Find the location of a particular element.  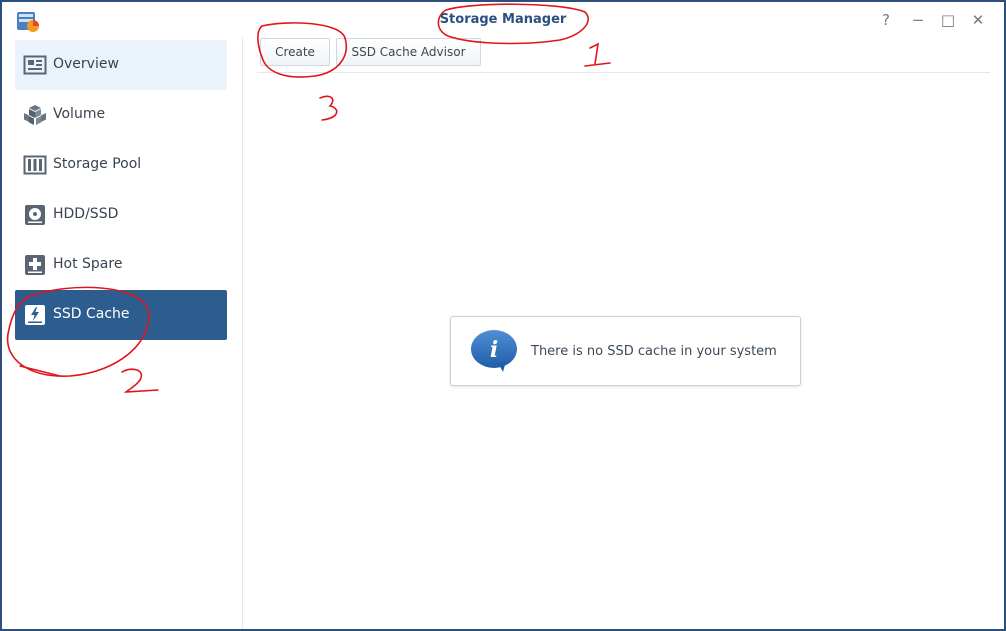

info-icon: i is located at coordinates (494, 351).